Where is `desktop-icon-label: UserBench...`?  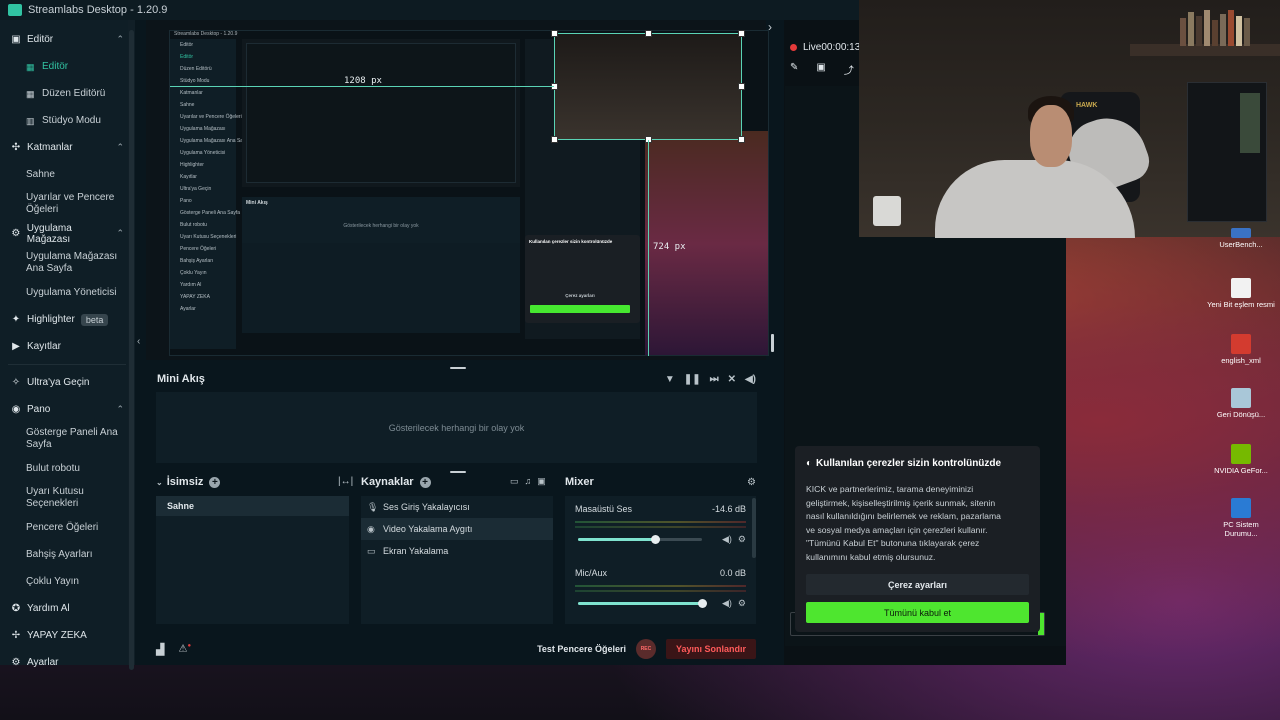 desktop-icon-label: UserBench... is located at coordinates (1241, 244).